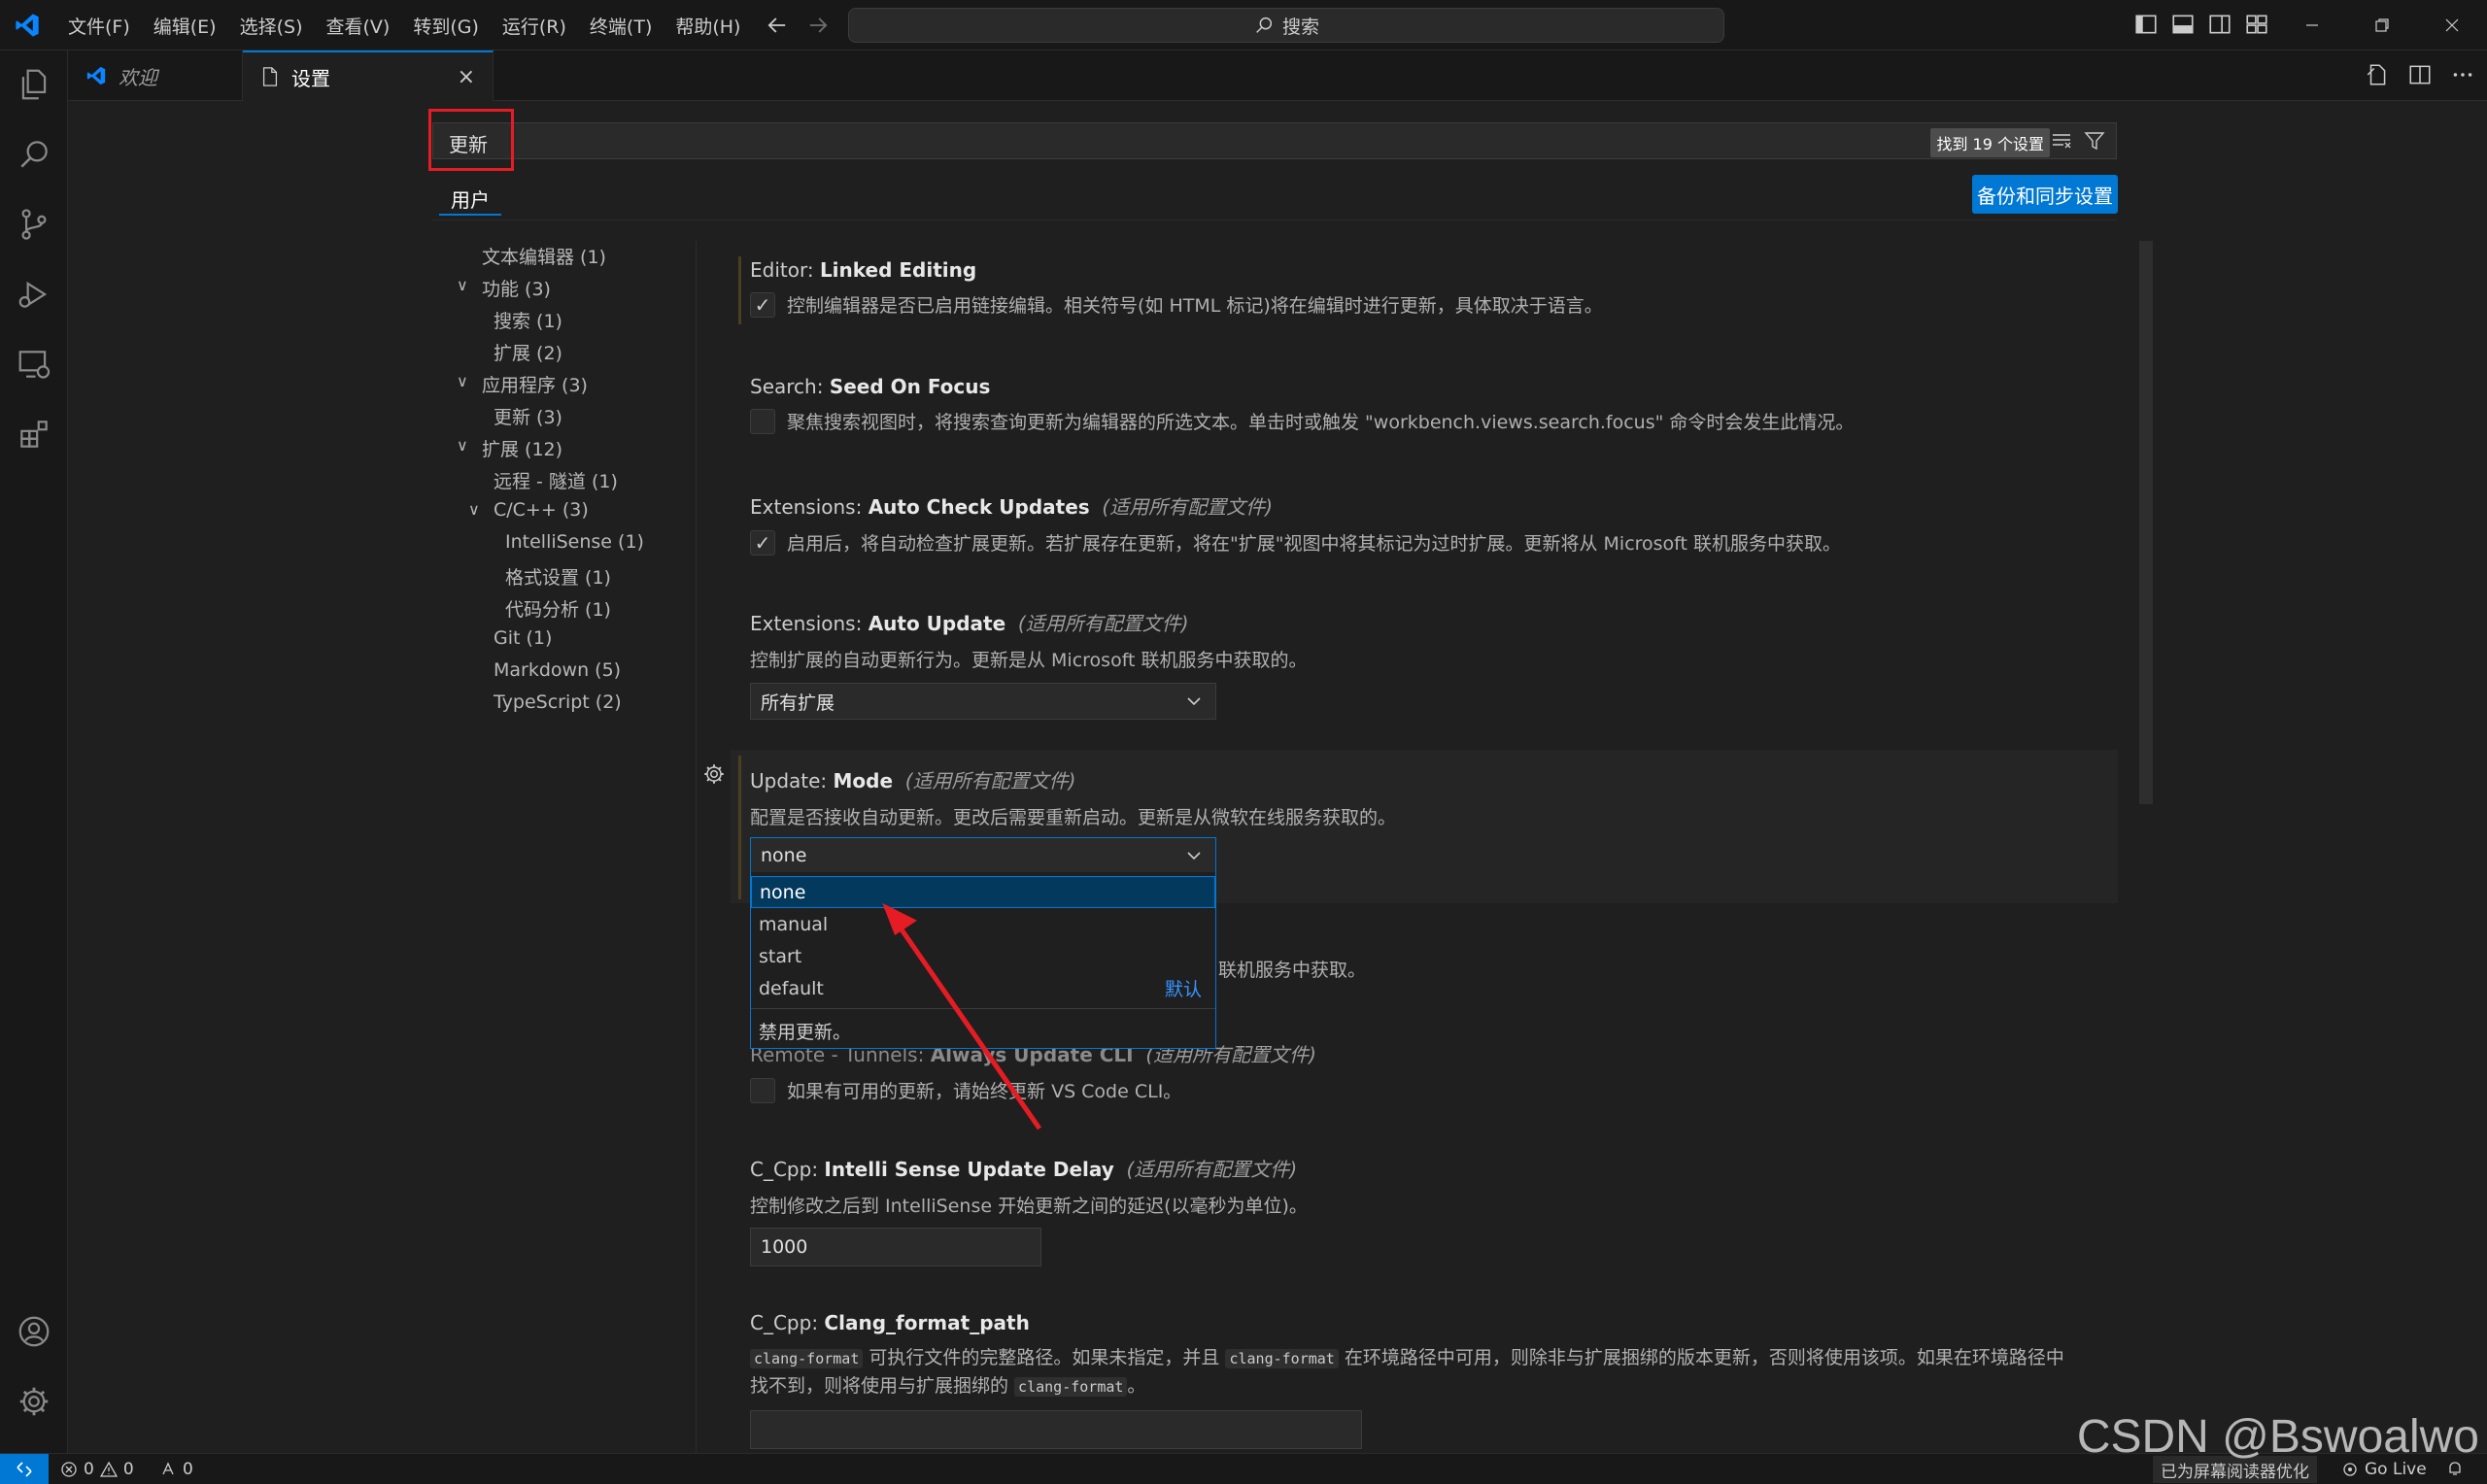 This screenshot has width=2487, height=1484. I want to click on toc-item-extensions: 扩展 (2), so click(528, 352).